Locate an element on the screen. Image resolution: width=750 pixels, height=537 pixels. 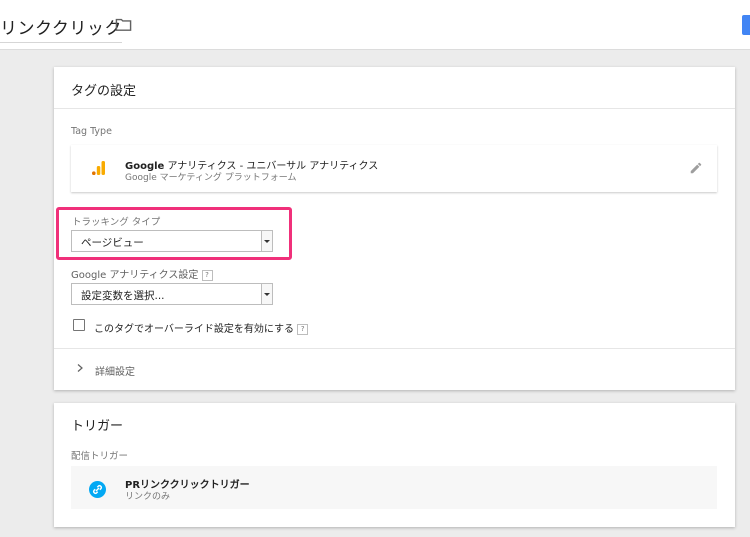
tracking-type-select: ページビュー is located at coordinates (172, 241).